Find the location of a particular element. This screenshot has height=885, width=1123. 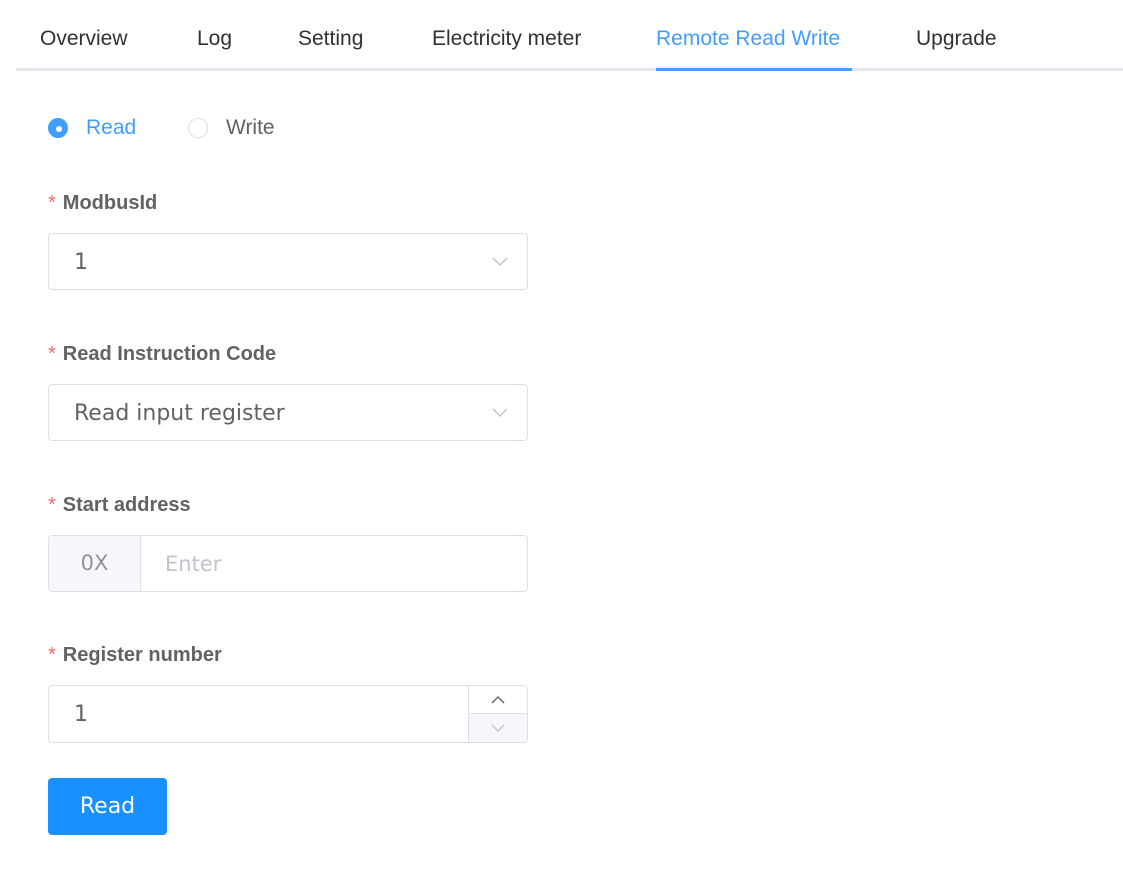

tab-setting: Setting is located at coordinates (330, 35).